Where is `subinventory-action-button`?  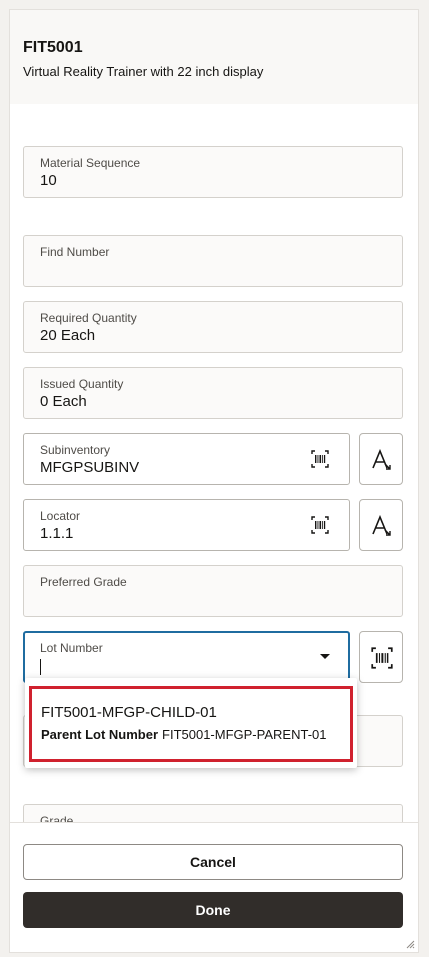
subinventory-action-button is located at coordinates (381, 459).